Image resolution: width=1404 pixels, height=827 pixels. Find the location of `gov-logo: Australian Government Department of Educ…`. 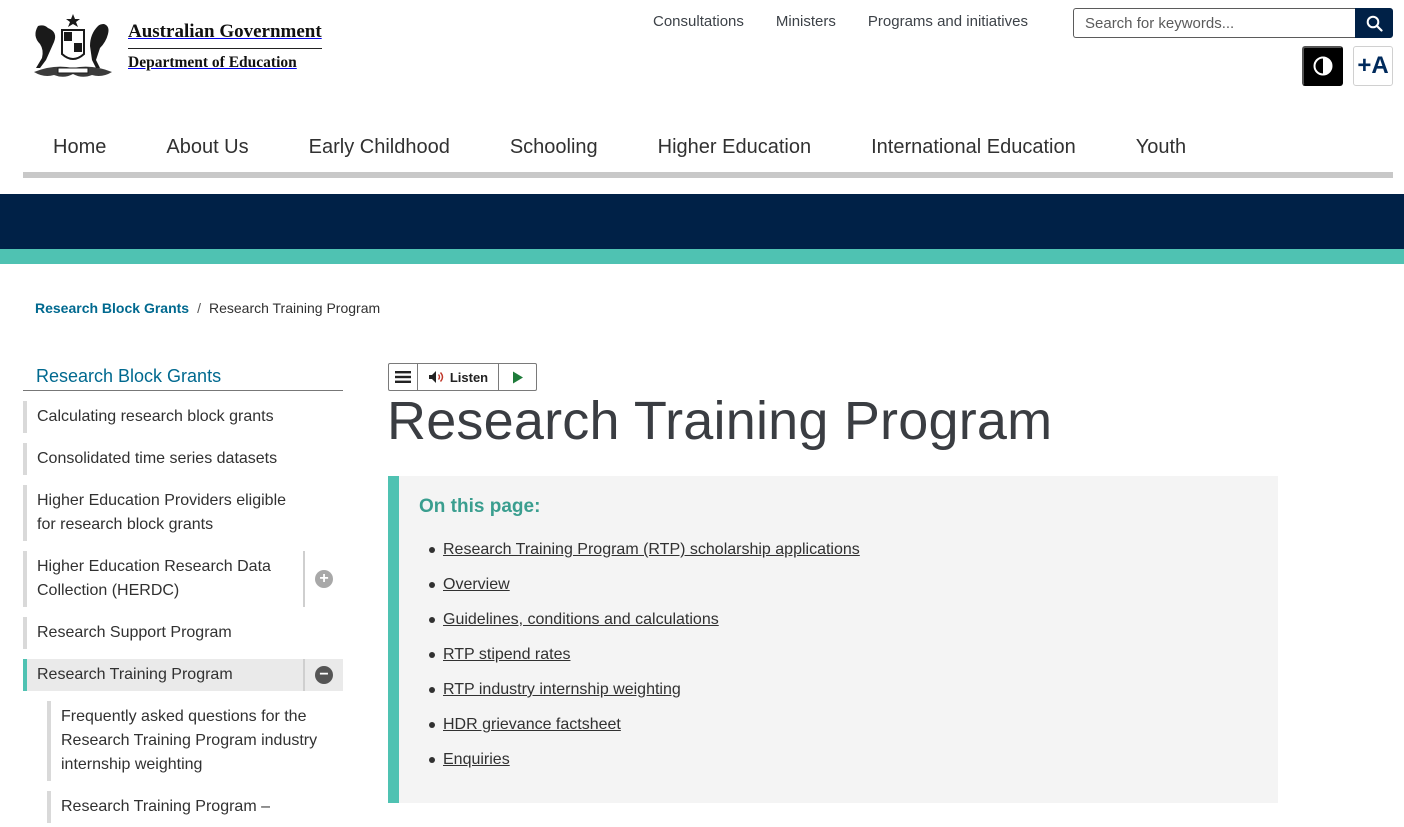

gov-logo: Australian Government Department of Educ… is located at coordinates (174, 46).